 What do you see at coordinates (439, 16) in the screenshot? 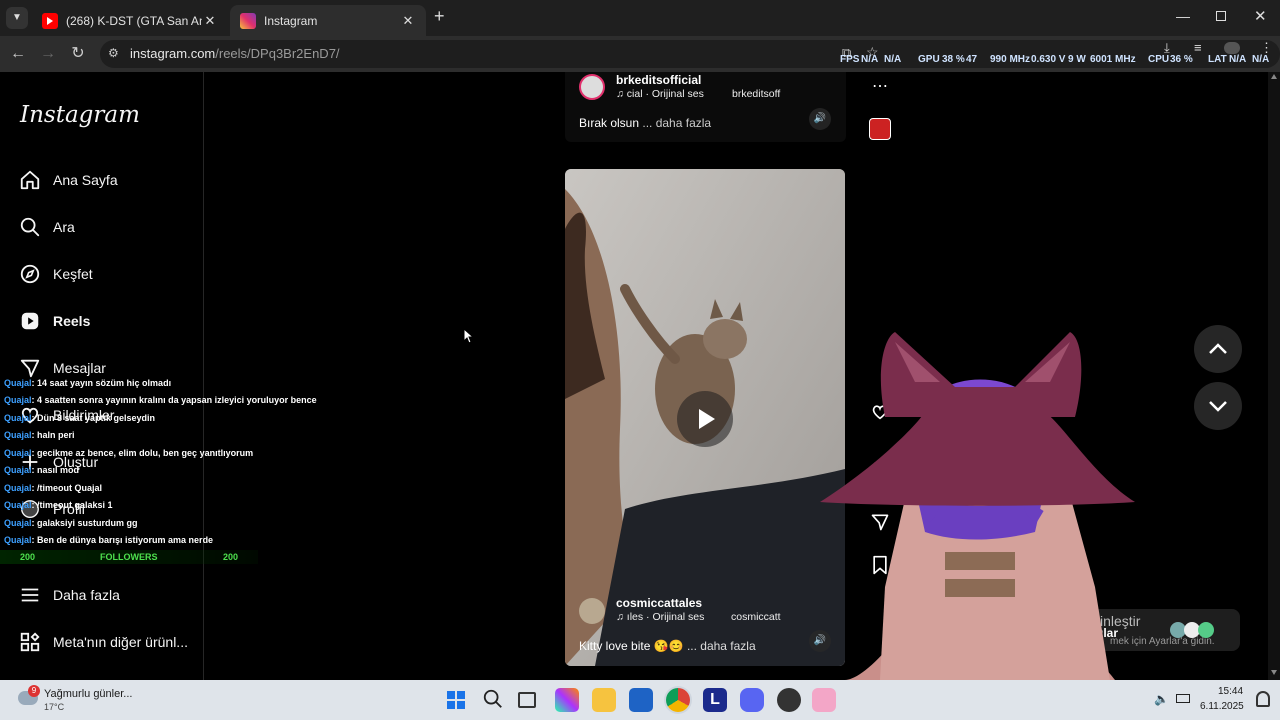
I see `new-tab-button: +` at bounding box center [439, 16].